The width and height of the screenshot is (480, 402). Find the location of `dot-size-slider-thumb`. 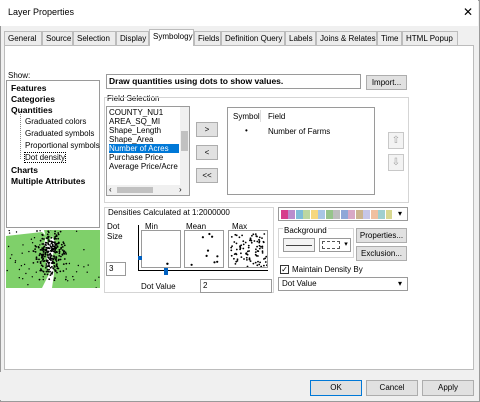

dot-size-slider-thumb is located at coordinates (140, 258).